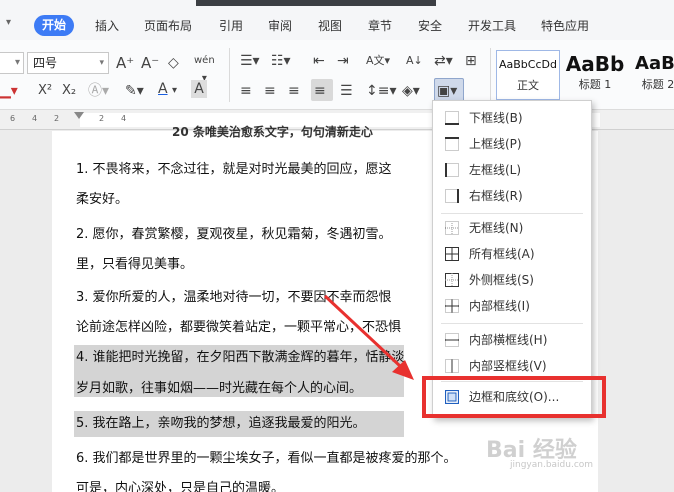  What do you see at coordinates (221, 423) in the screenshot?
I see `paragraph-line: 5. 我在路上，亲吻我的梦想，追逐我最爱的阳光。` at bounding box center [221, 423].